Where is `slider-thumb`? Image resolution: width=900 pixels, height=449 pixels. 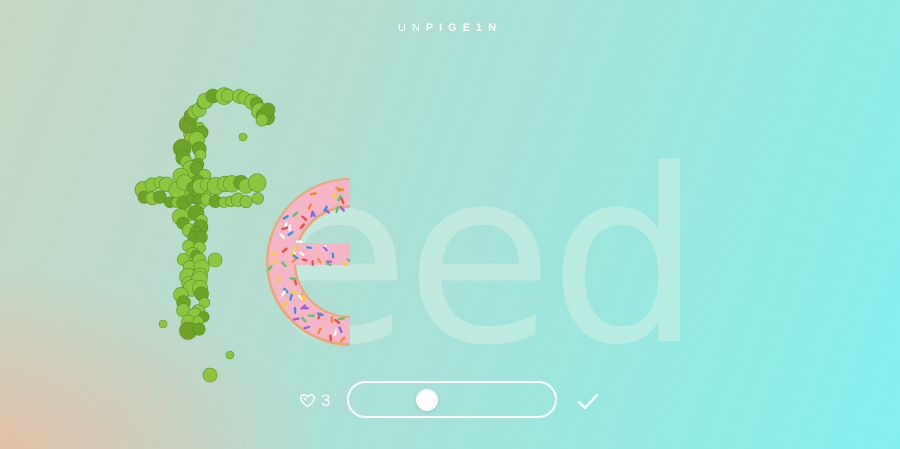
slider-thumb is located at coordinates (427, 399).